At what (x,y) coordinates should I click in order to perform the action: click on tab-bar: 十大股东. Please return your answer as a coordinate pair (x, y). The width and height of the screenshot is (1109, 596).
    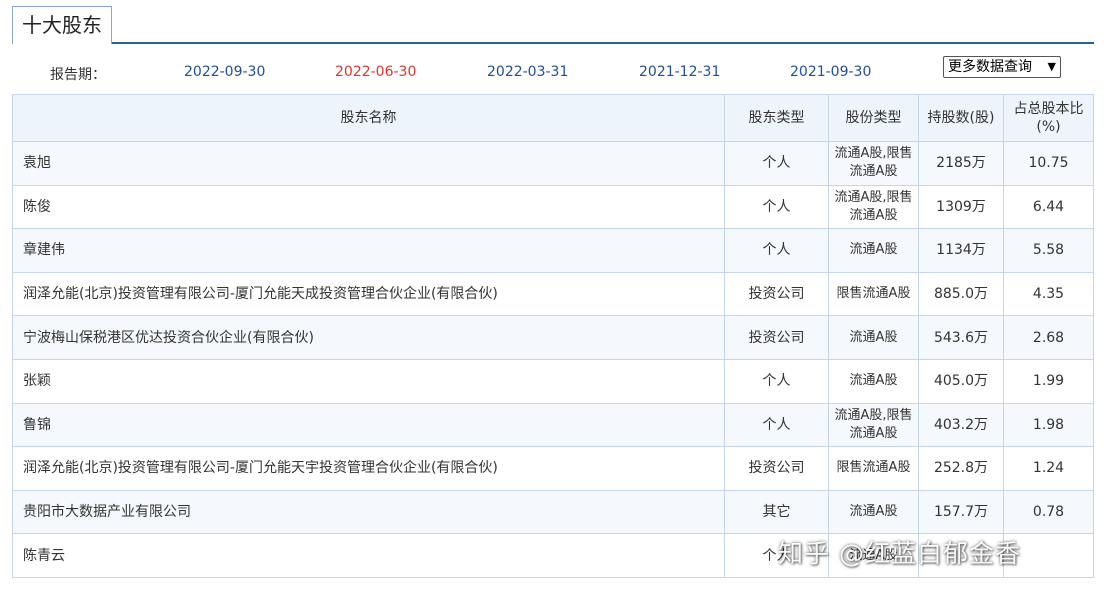
    Looking at the image, I should click on (553, 26).